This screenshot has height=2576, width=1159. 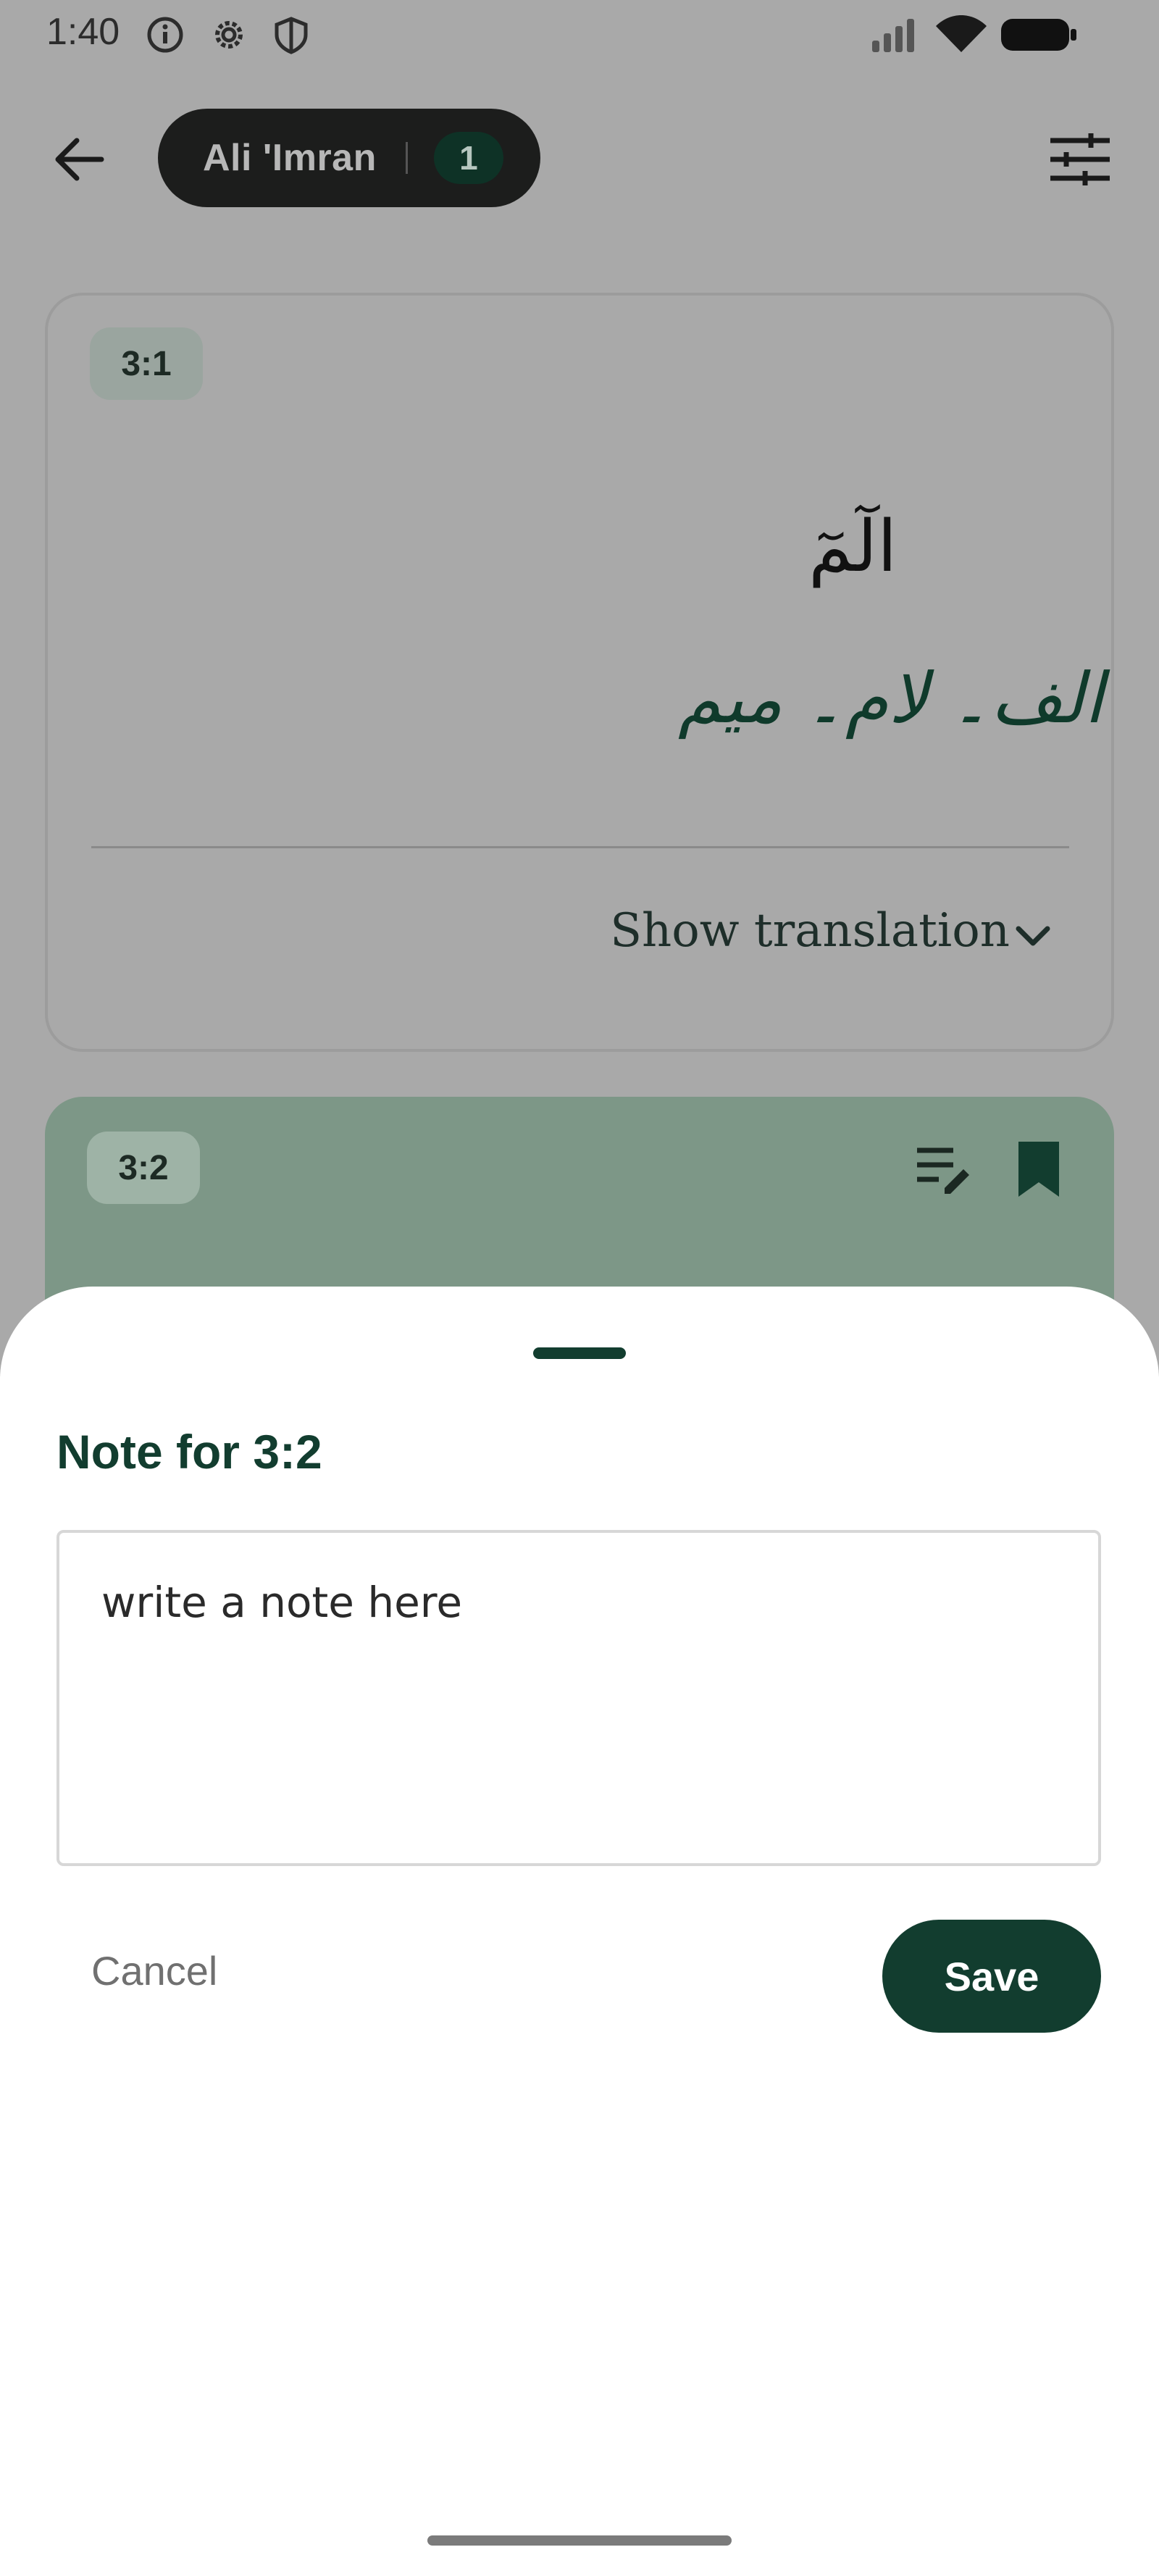 What do you see at coordinates (1033, 937) in the screenshot?
I see `chevron-down-icon` at bounding box center [1033, 937].